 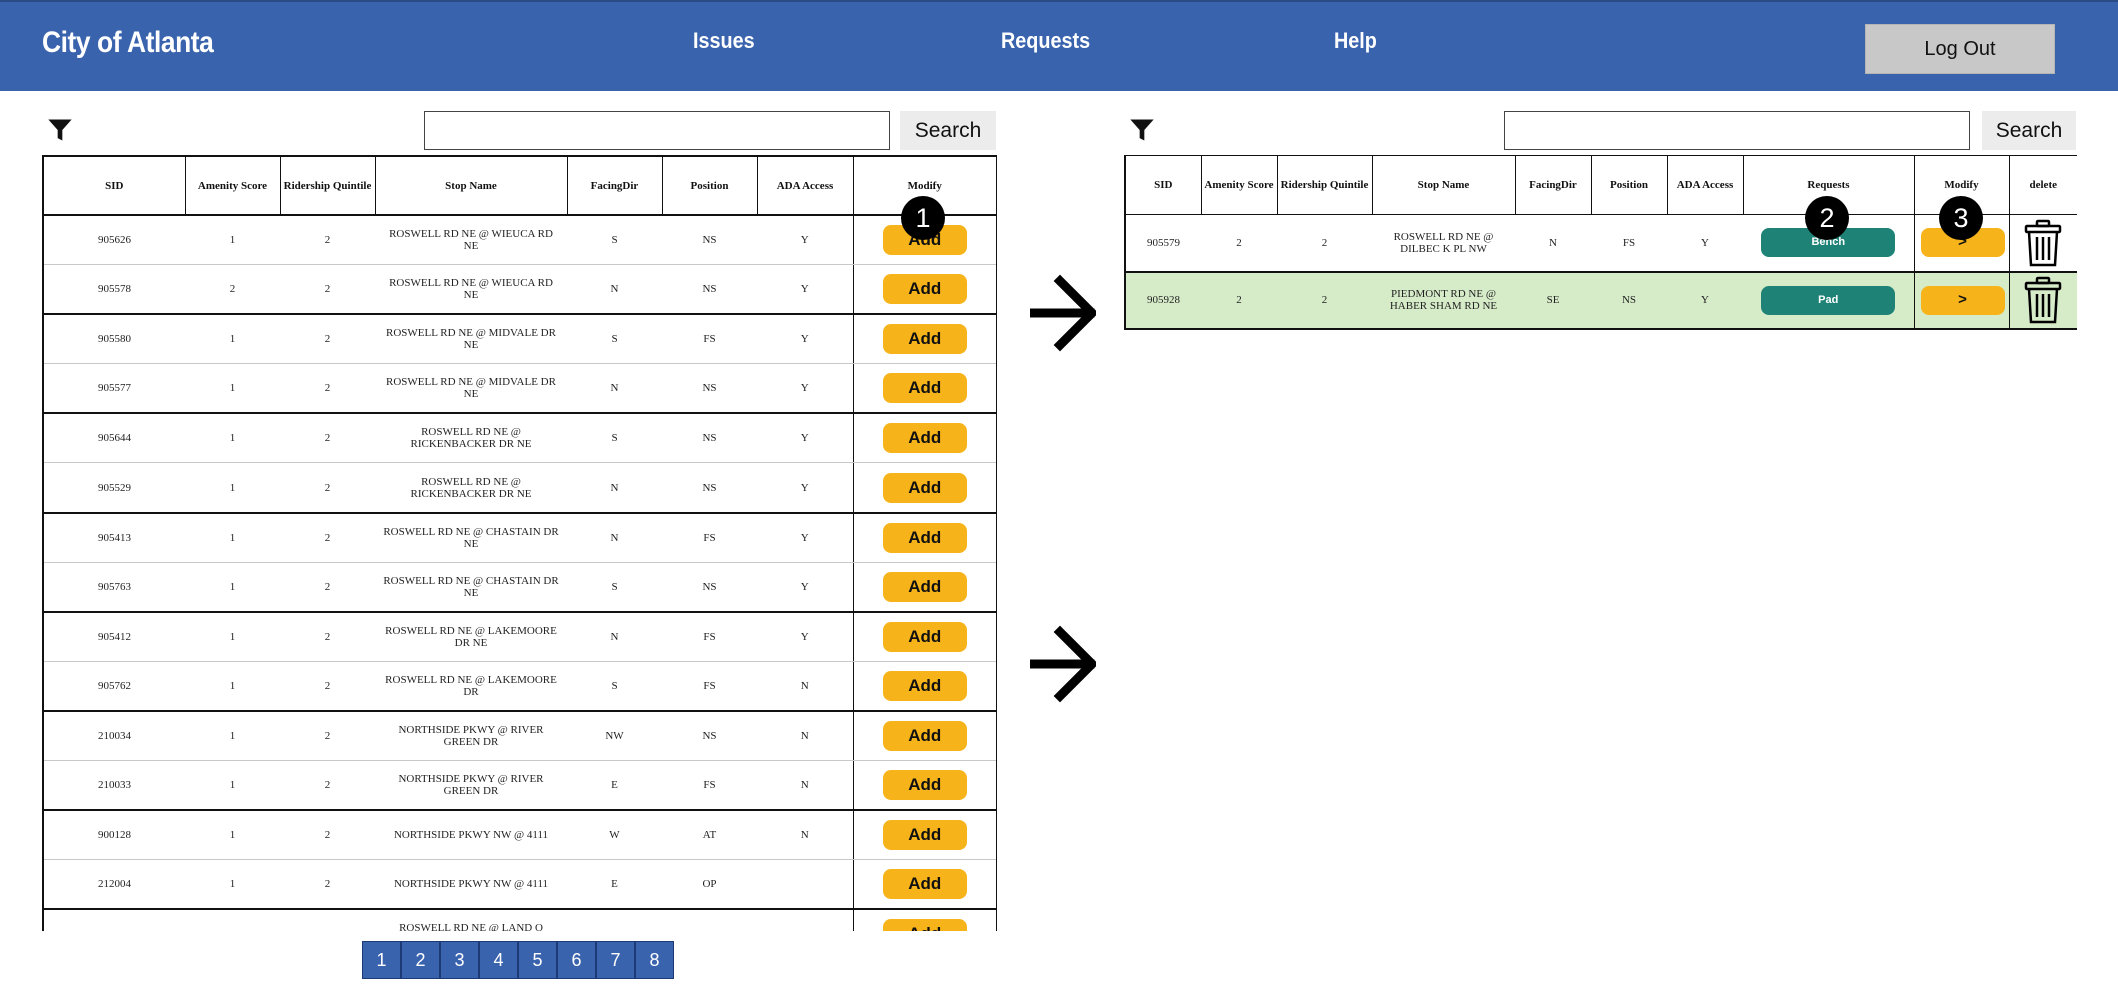 I want to click on nav-help: Help, so click(x=1355, y=41).